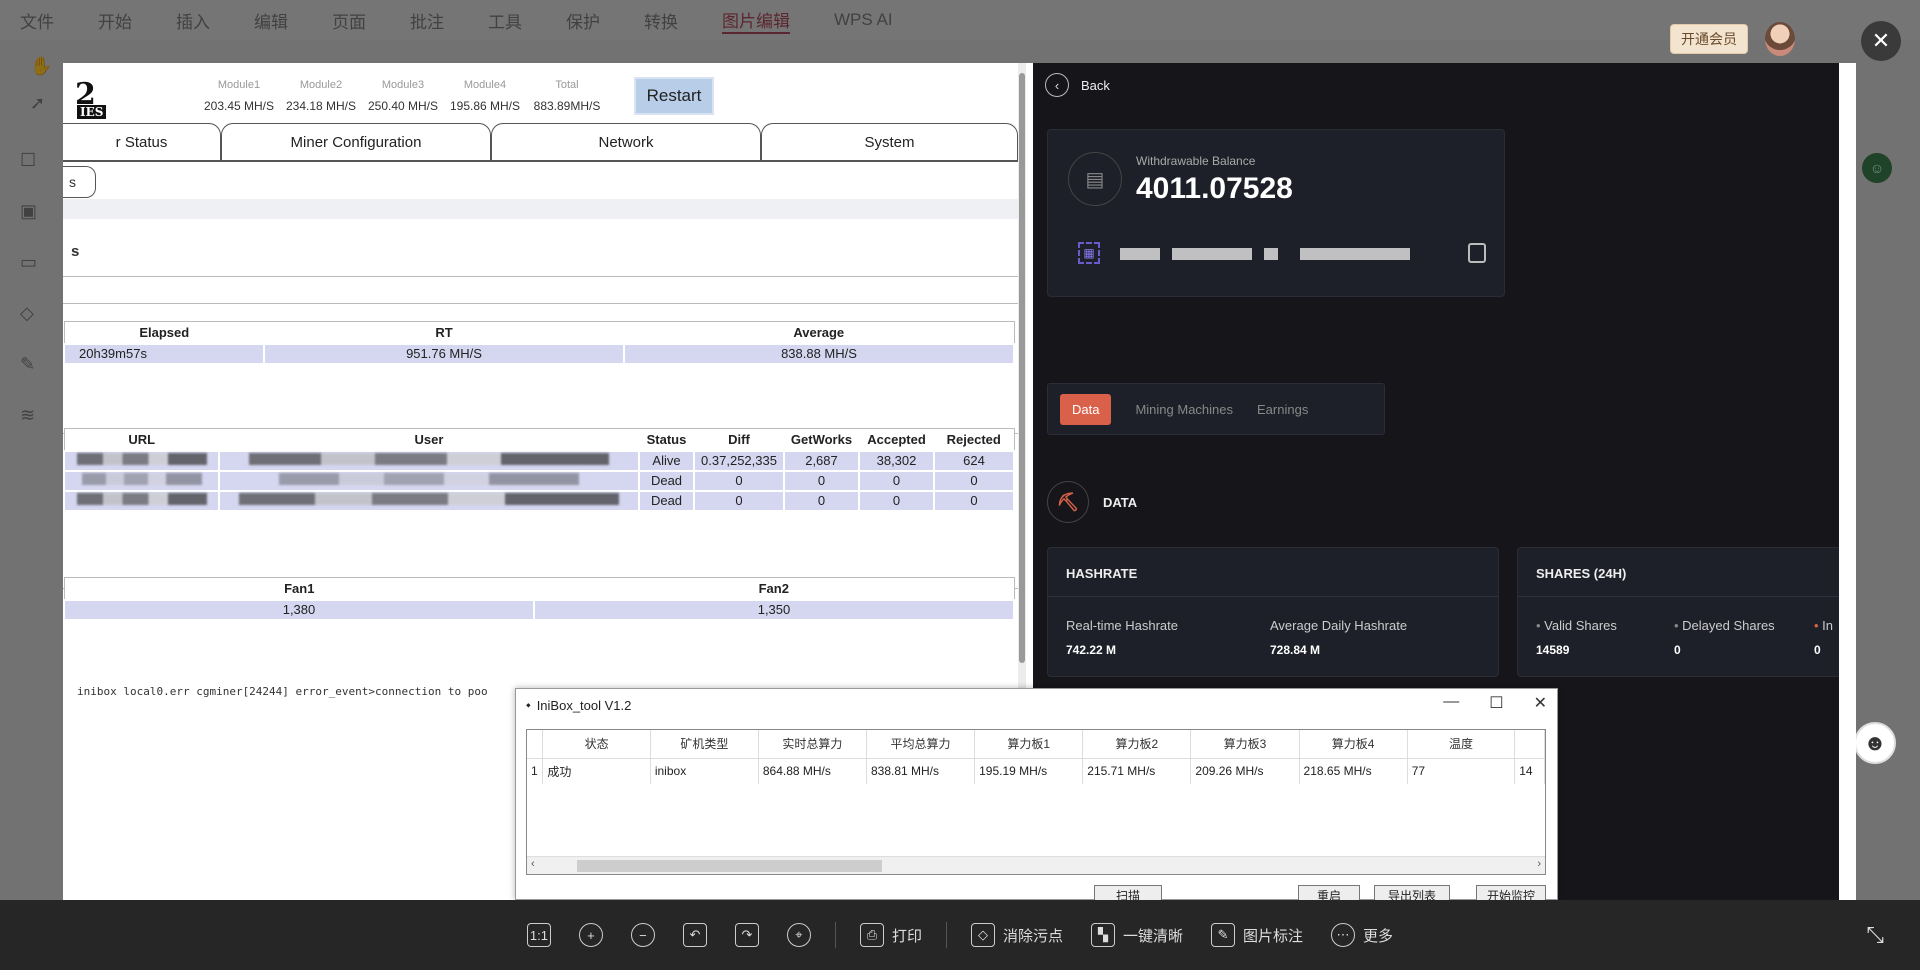 The width and height of the screenshot is (1920, 970). I want to click on location-button: ⌖, so click(799, 935).